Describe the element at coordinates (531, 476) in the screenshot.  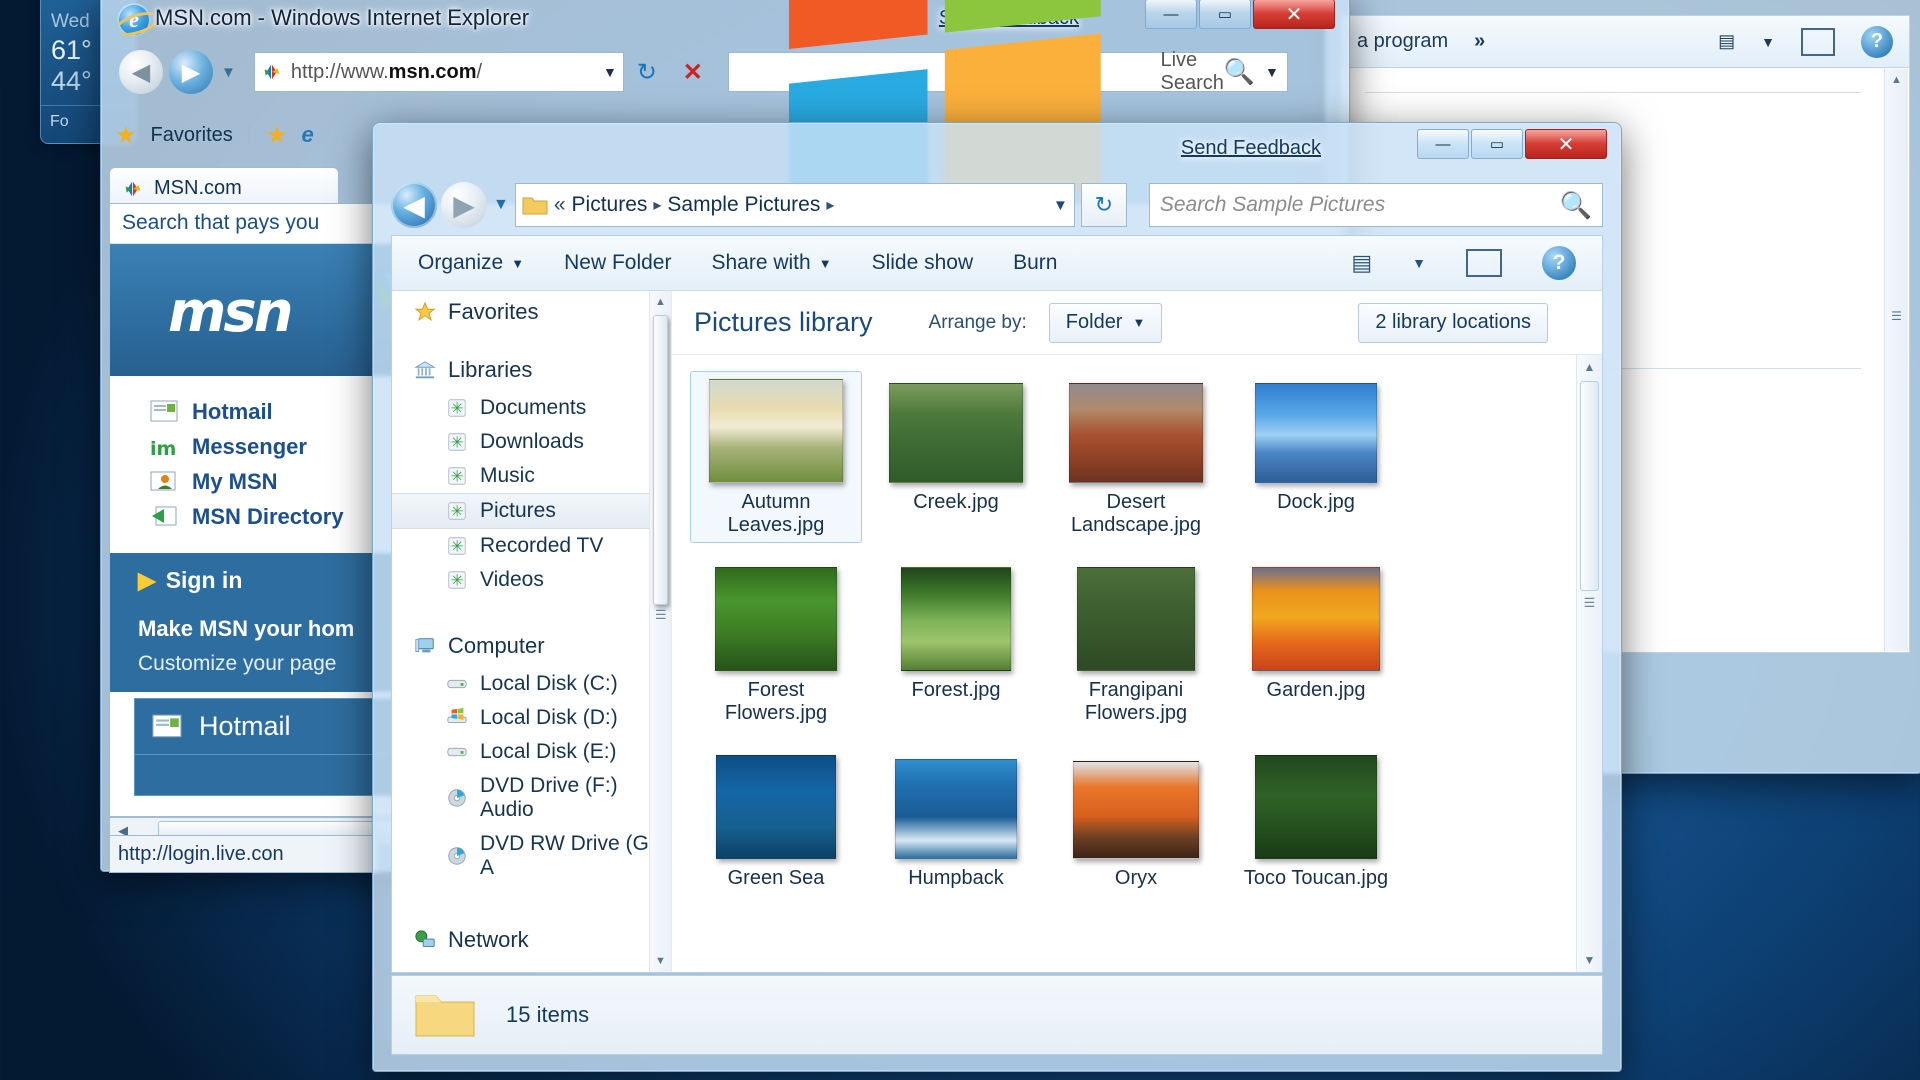
I see `sidebar-item-music: ✳ Music` at that location.